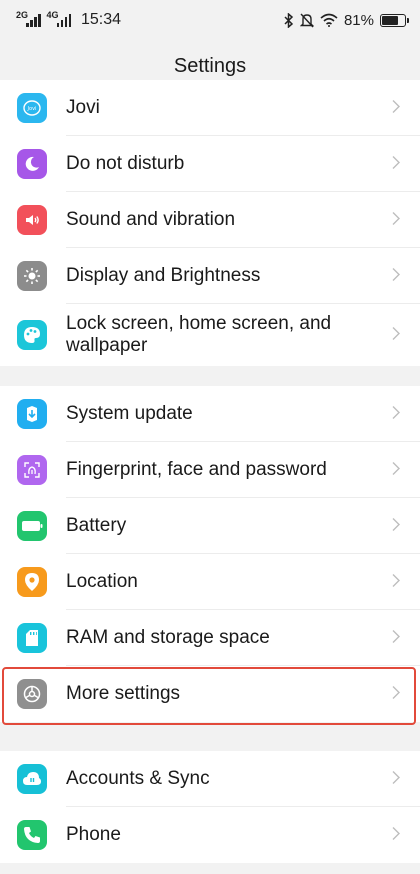 Image resolution: width=420 pixels, height=874 pixels. What do you see at coordinates (32, 835) in the screenshot?
I see `phone-icon` at bounding box center [32, 835].